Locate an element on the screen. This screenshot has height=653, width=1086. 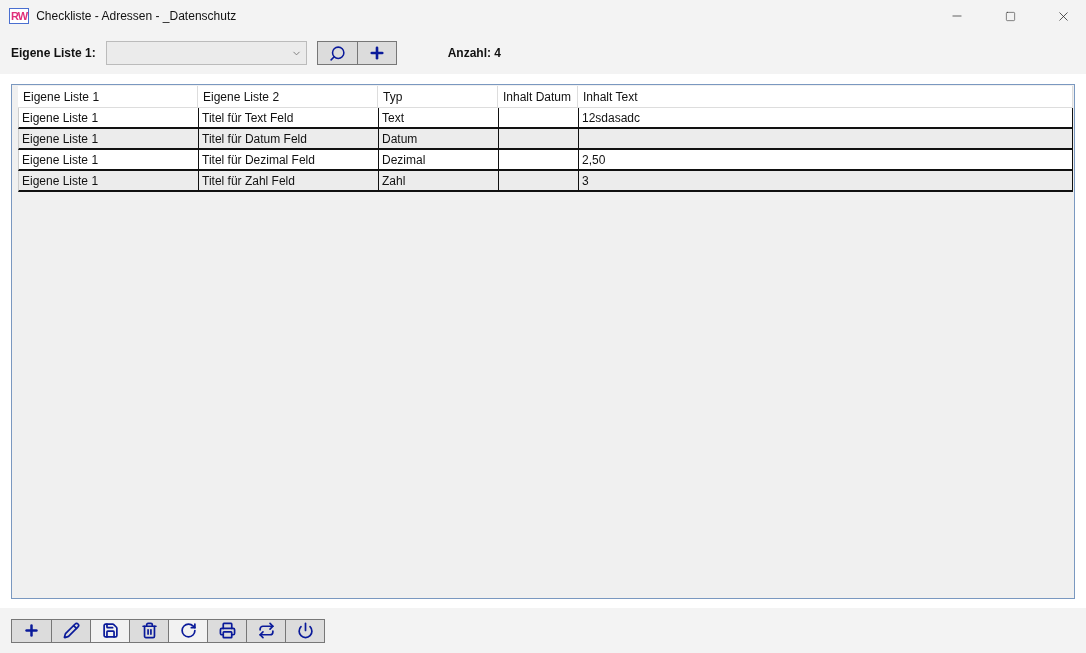
table-cell: Titel für Text Feld is located at coordinates (289, 117).